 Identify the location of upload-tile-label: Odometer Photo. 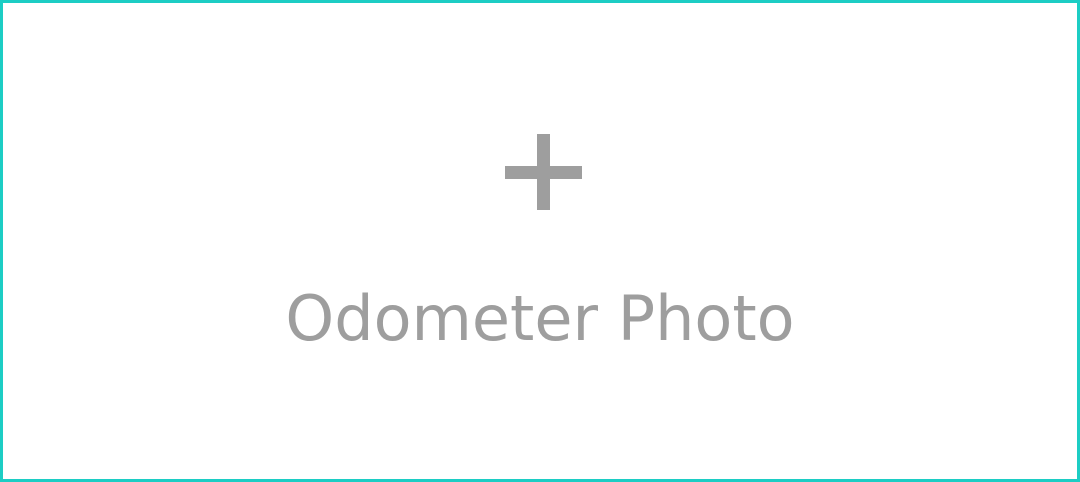
(540, 318).